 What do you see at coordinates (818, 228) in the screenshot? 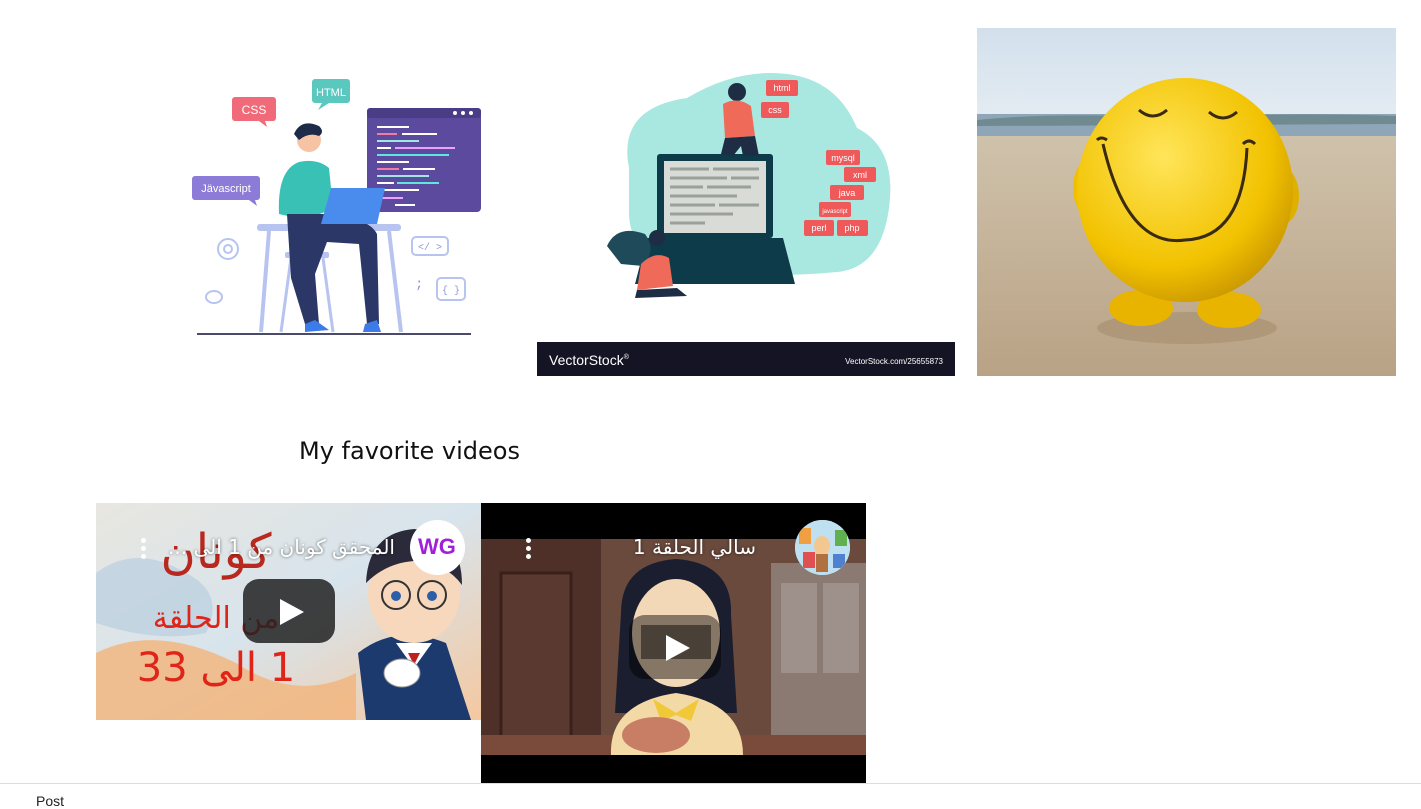
I see `perl-tag-label: perl` at bounding box center [818, 228].